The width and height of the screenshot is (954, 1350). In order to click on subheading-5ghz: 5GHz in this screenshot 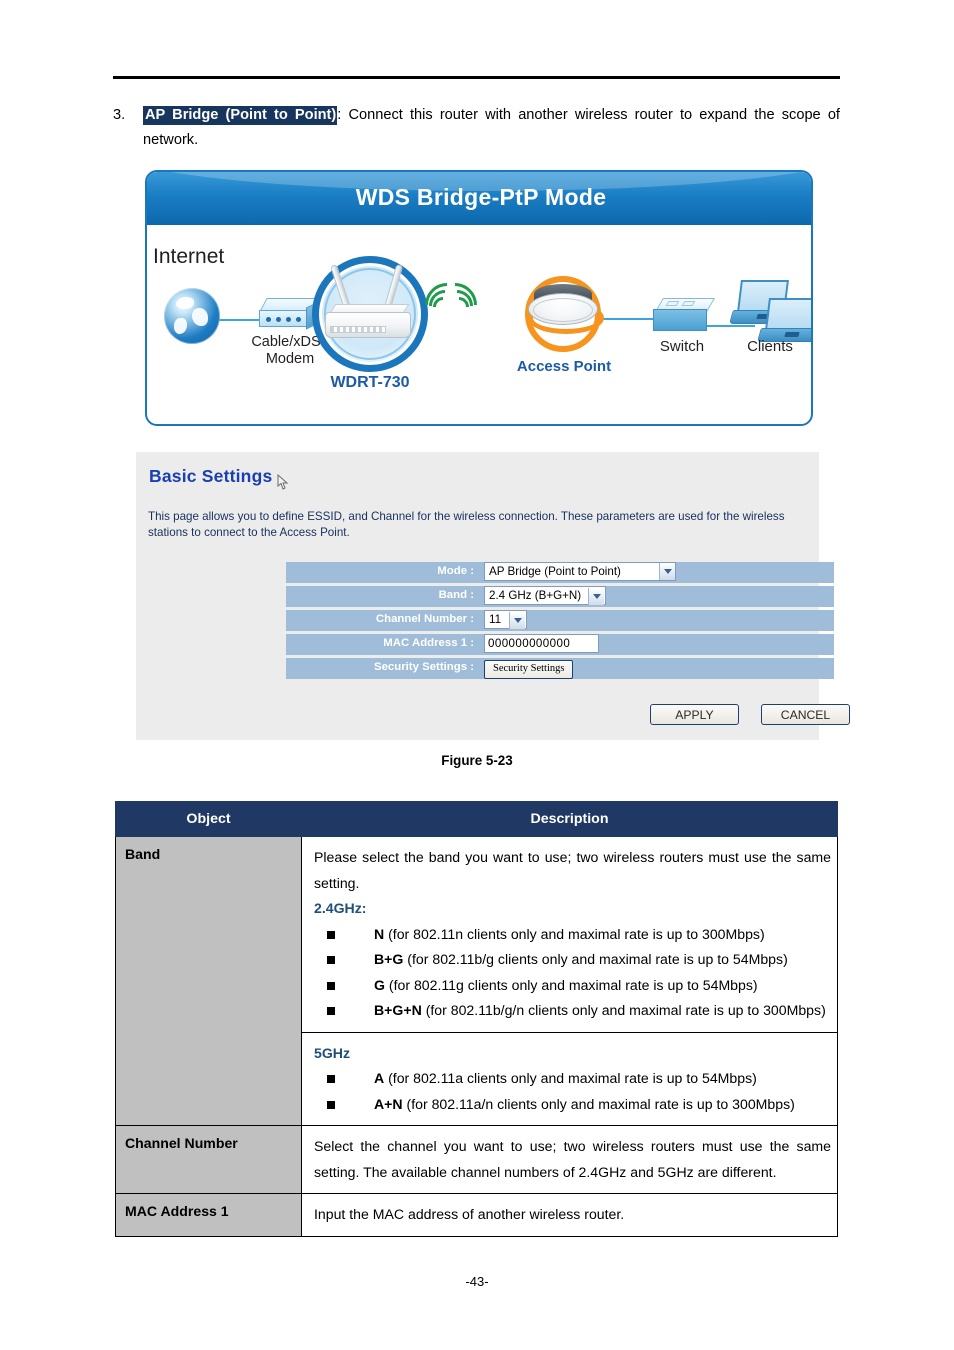, I will do `click(332, 1052)`.